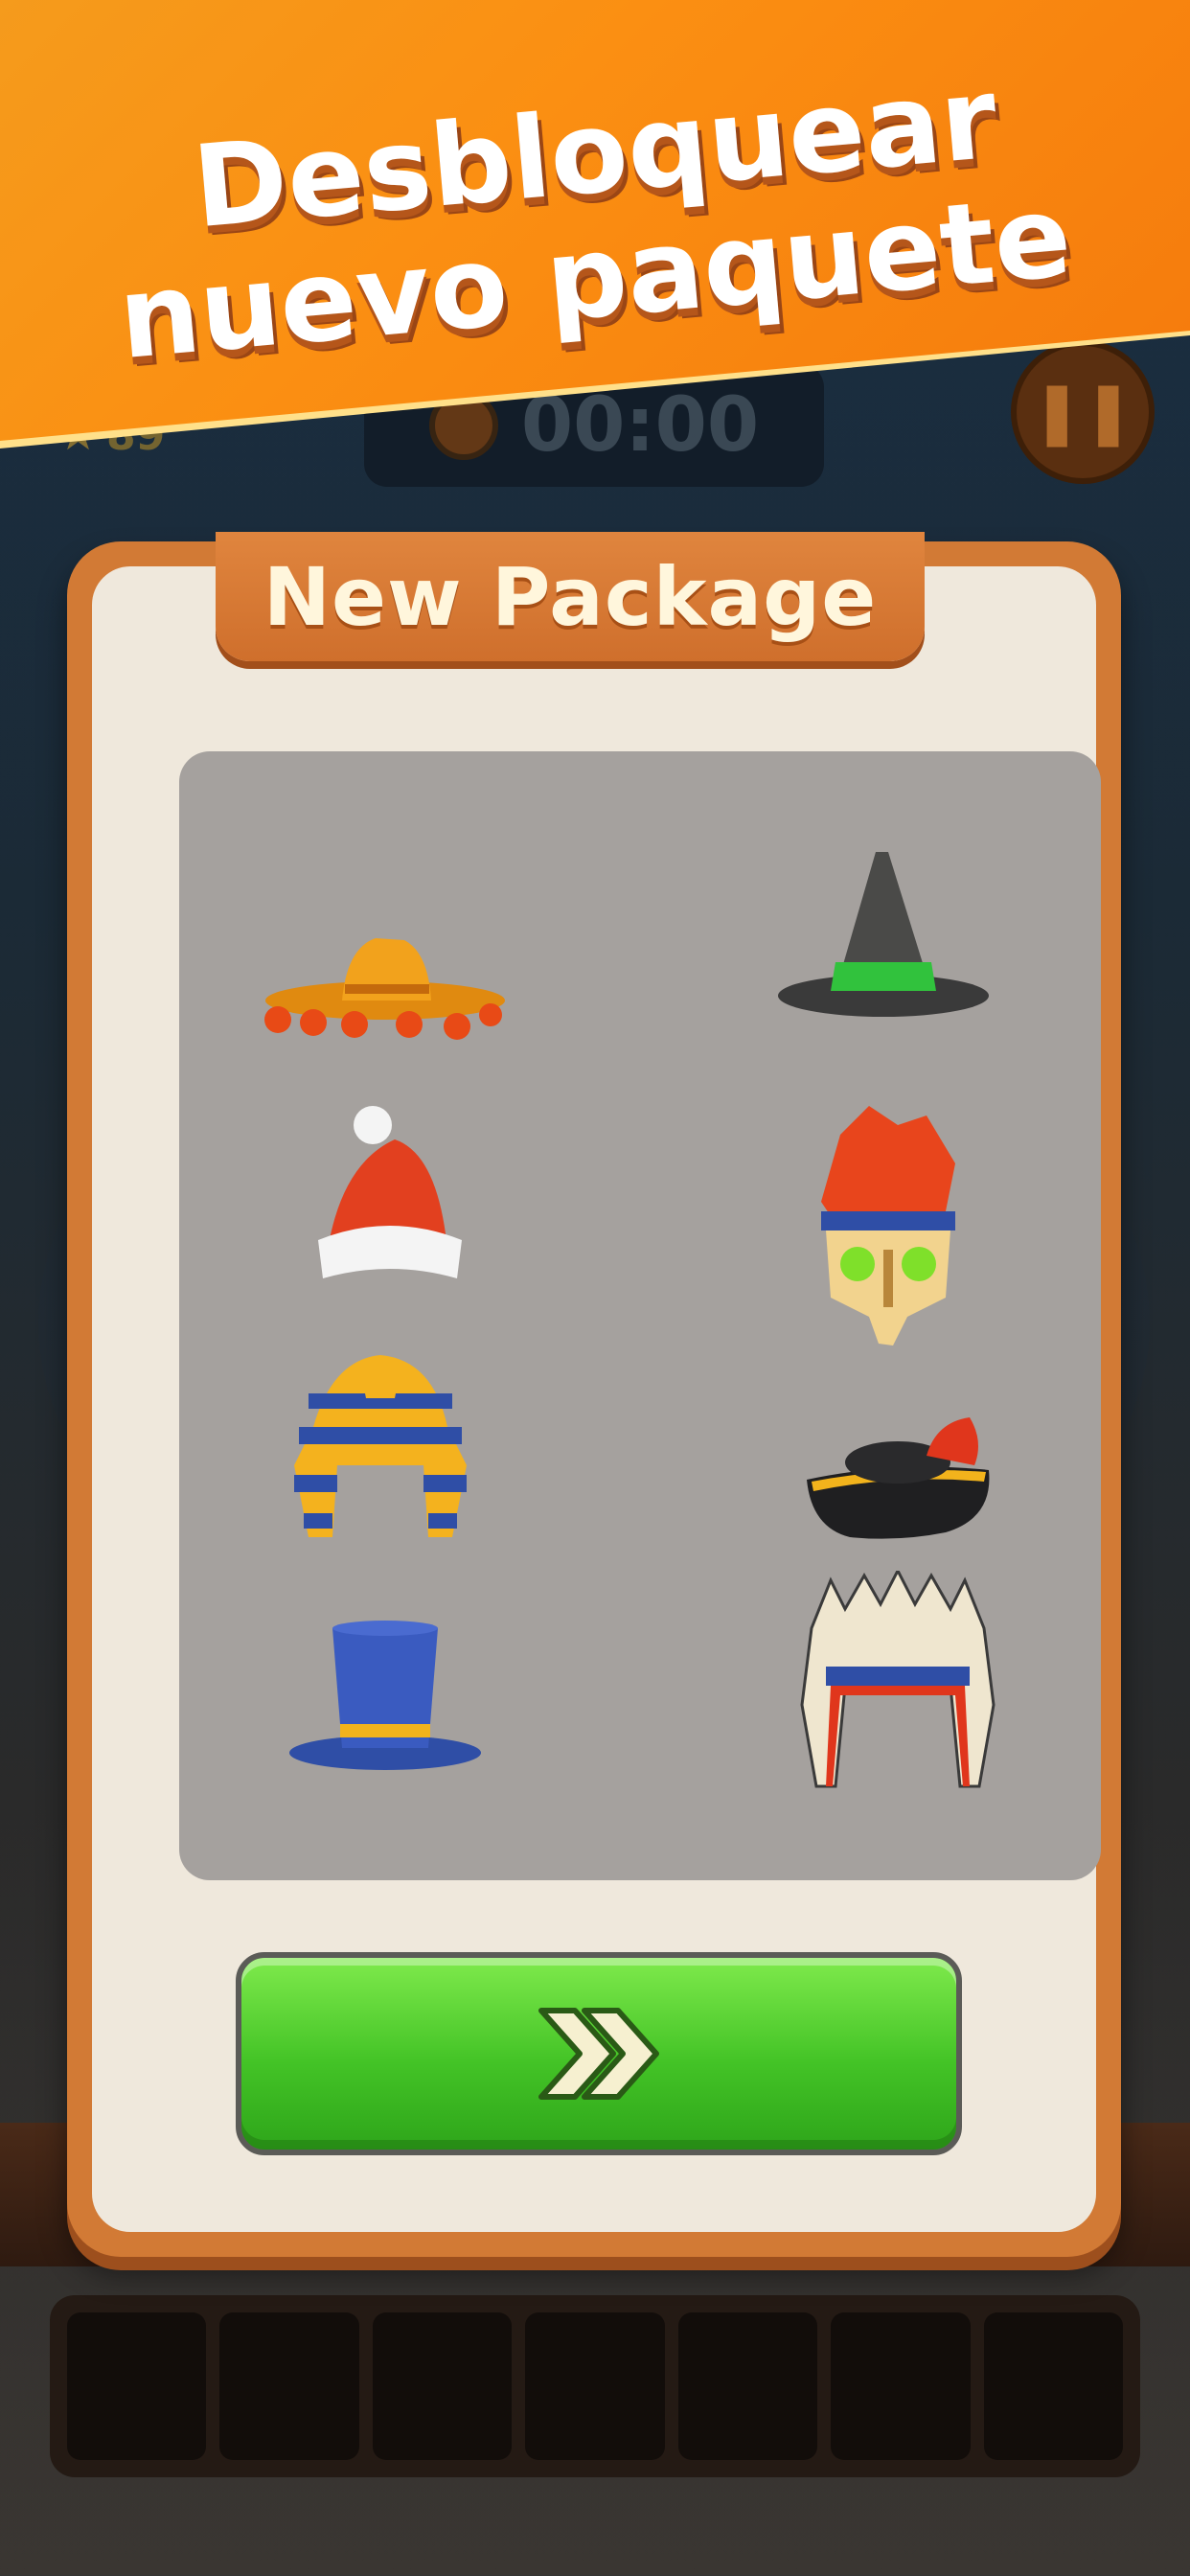 The height and width of the screenshot is (2576, 1190). Describe the element at coordinates (883, 933) in the screenshot. I see `witch-hat-icon` at that location.